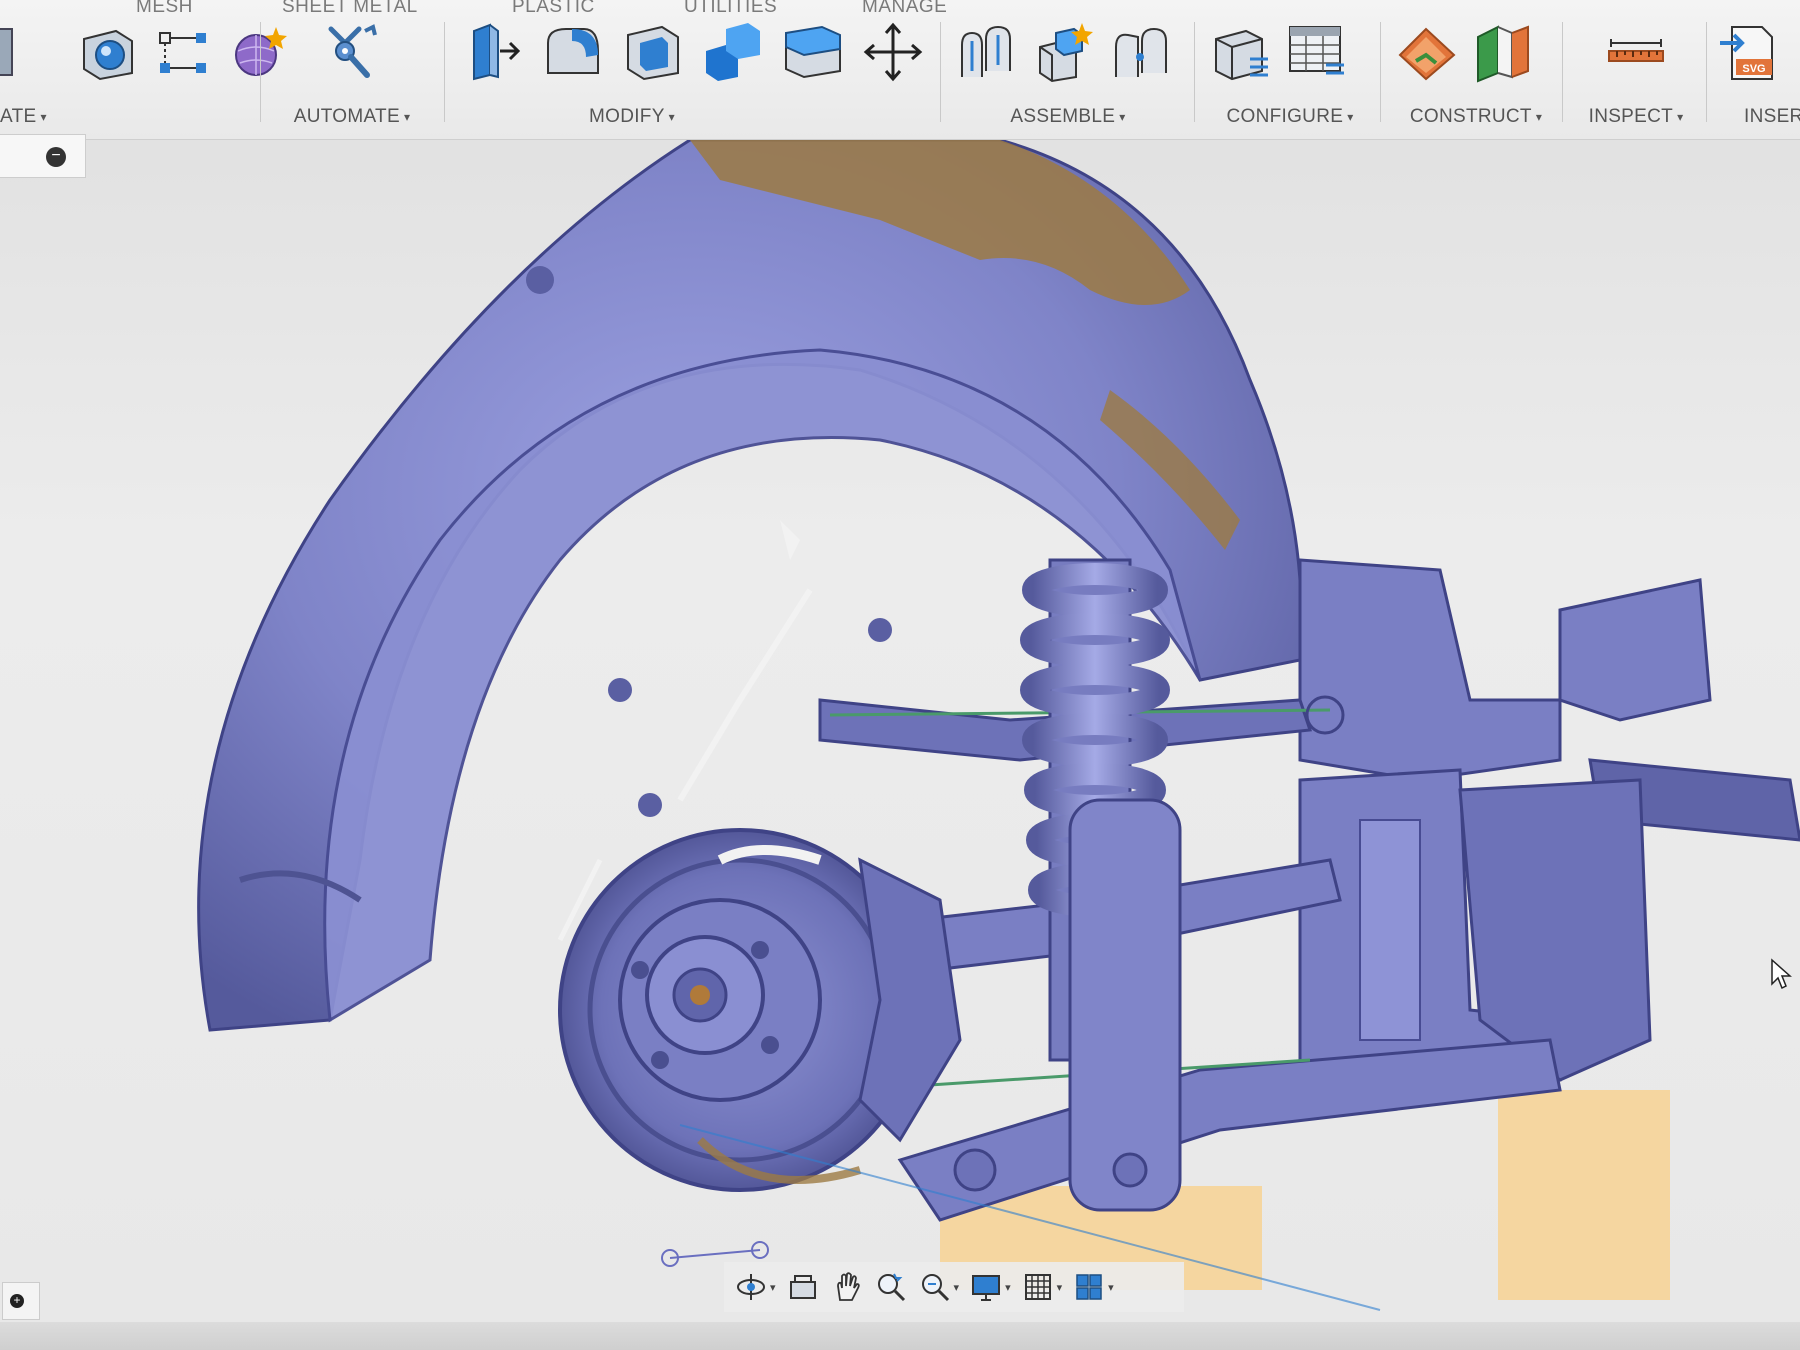  What do you see at coordinates (573, 52) in the screenshot?
I see `fillet-icon` at bounding box center [573, 52].